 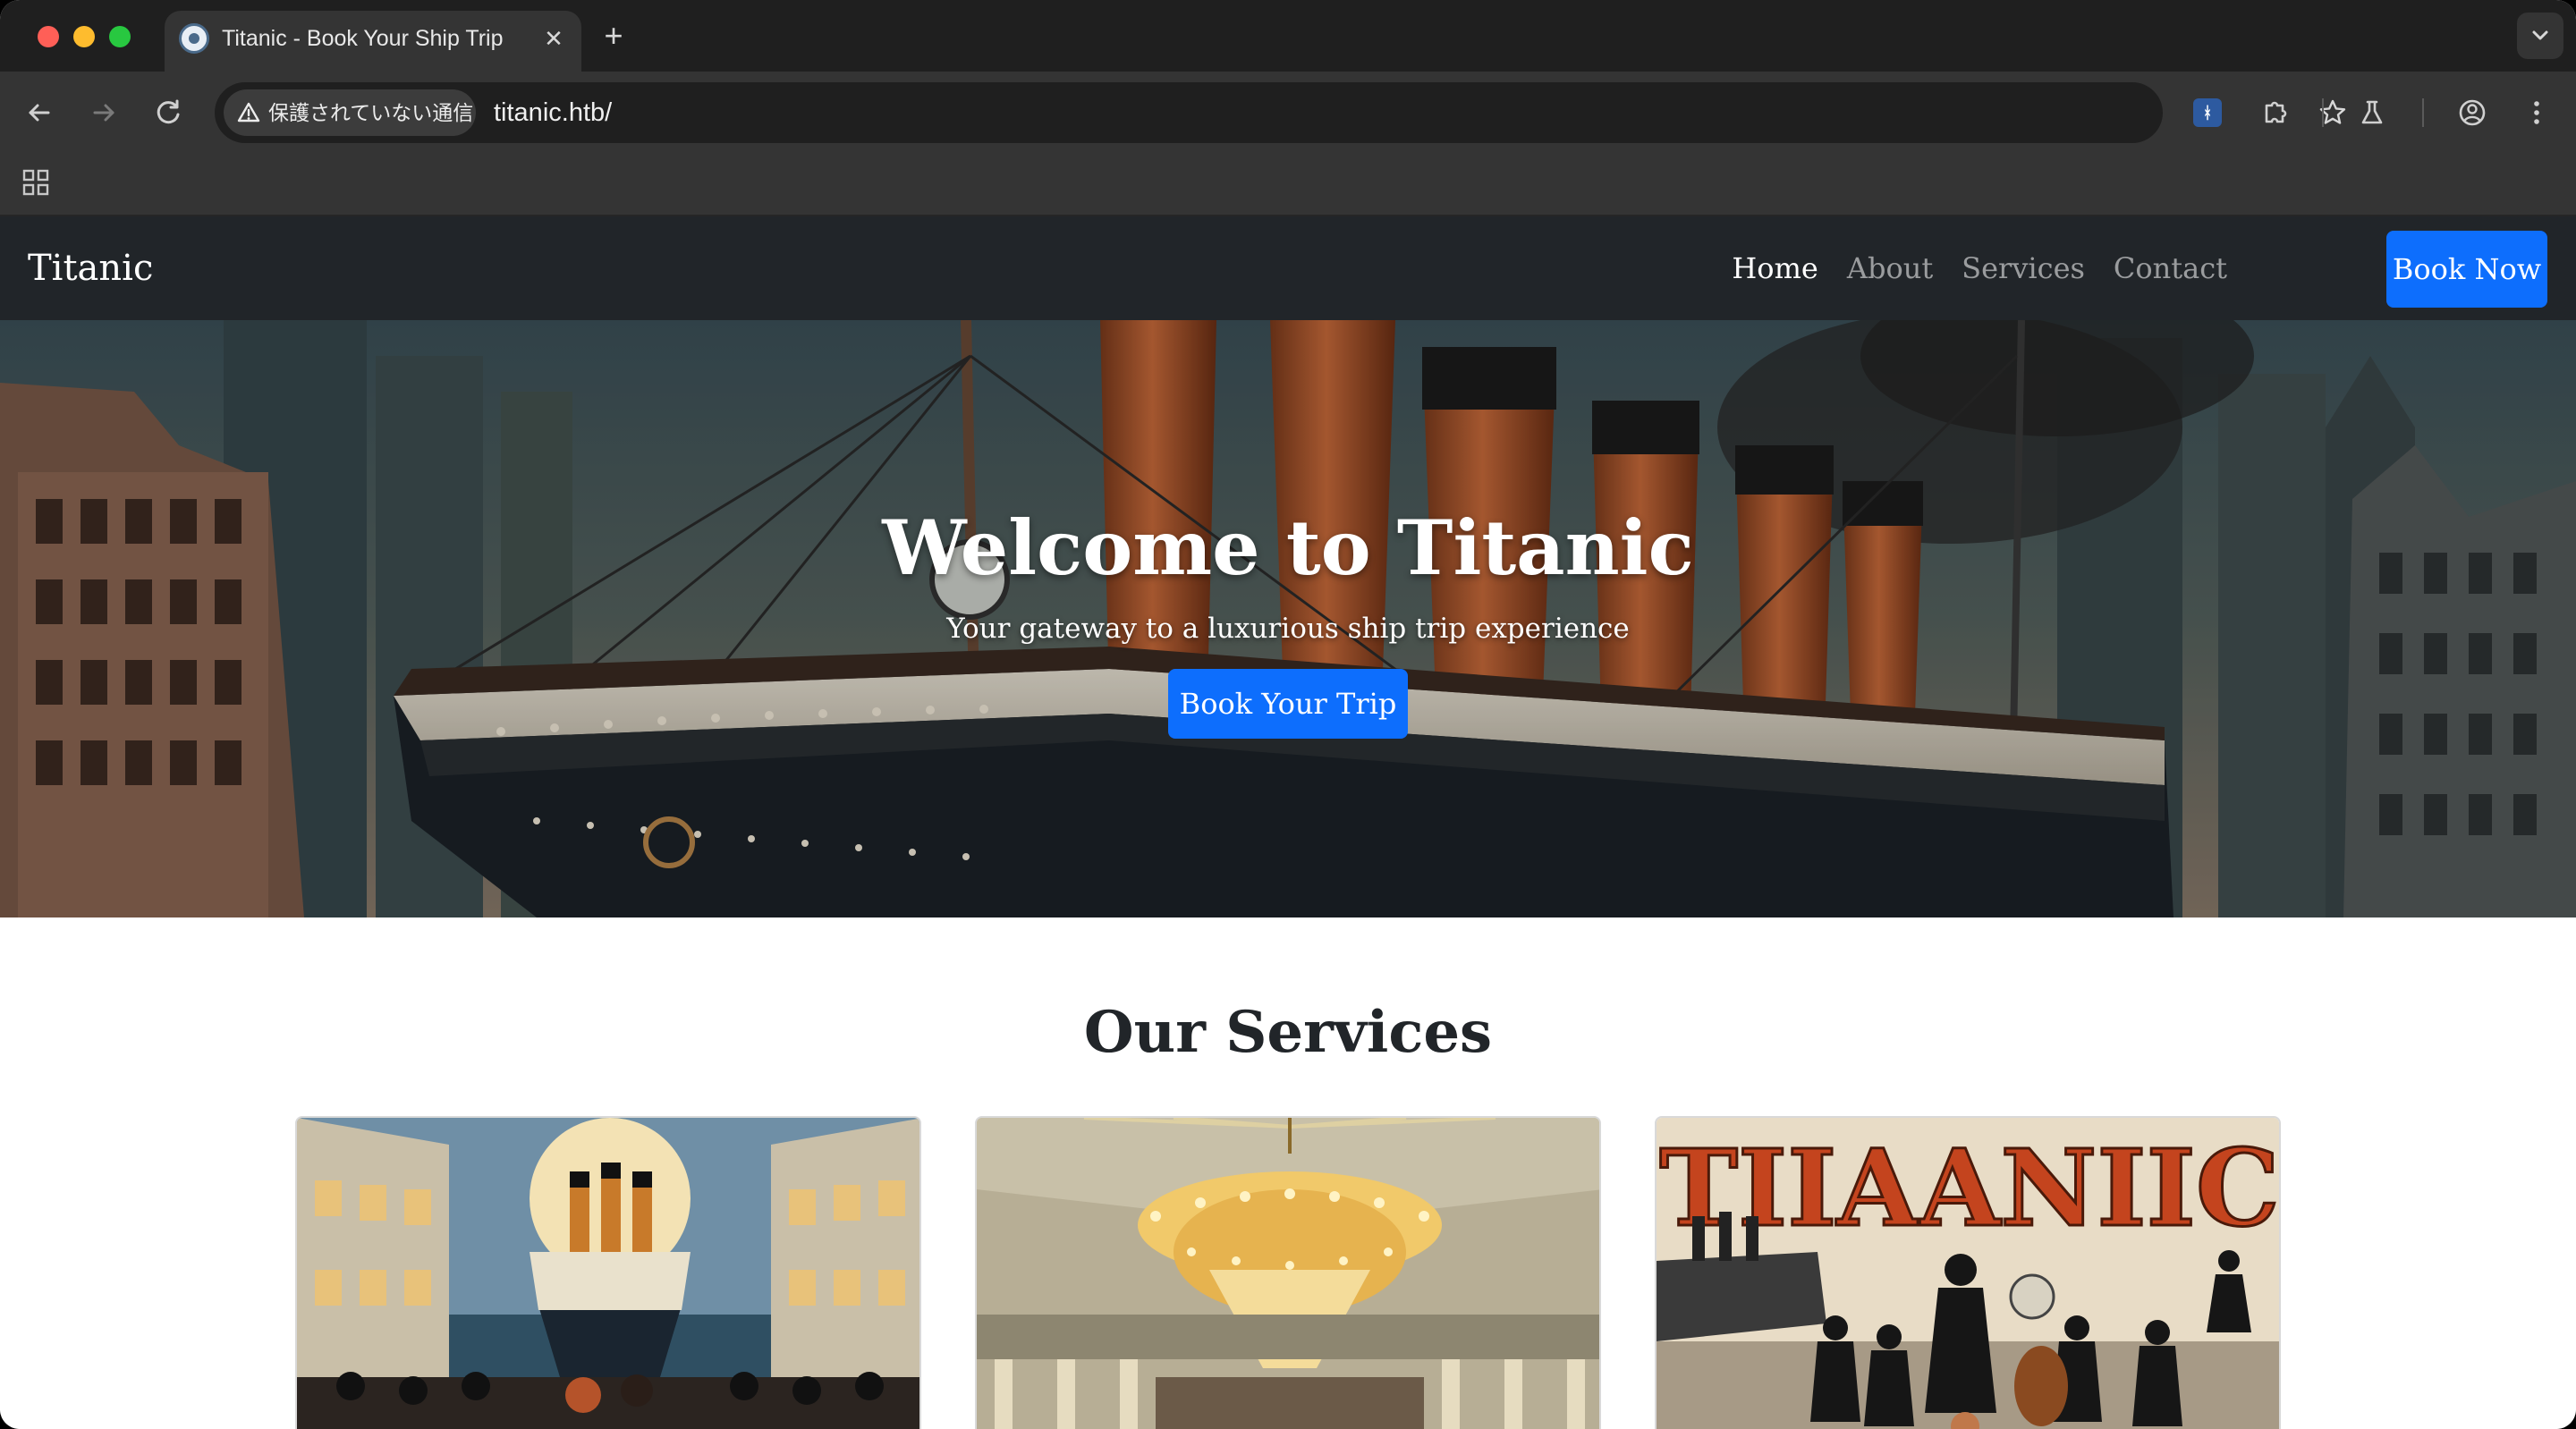 I want to click on tab-title: Titanic - Book Your Ship Trip, so click(x=363, y=38).